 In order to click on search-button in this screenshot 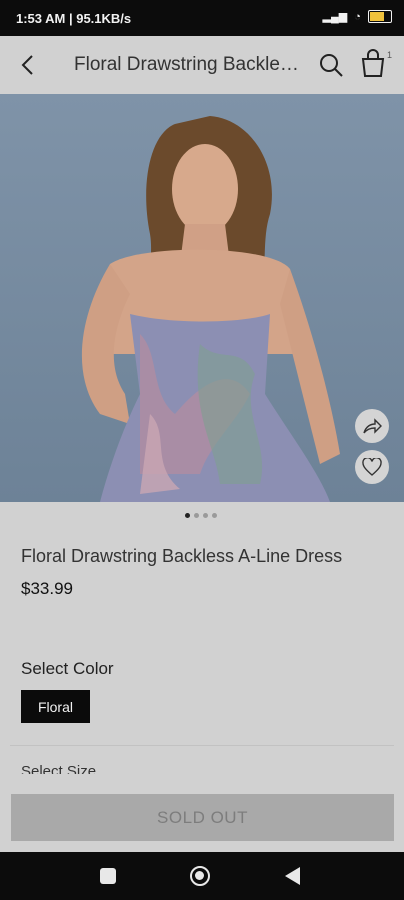, I will do `click(331, 65)`.